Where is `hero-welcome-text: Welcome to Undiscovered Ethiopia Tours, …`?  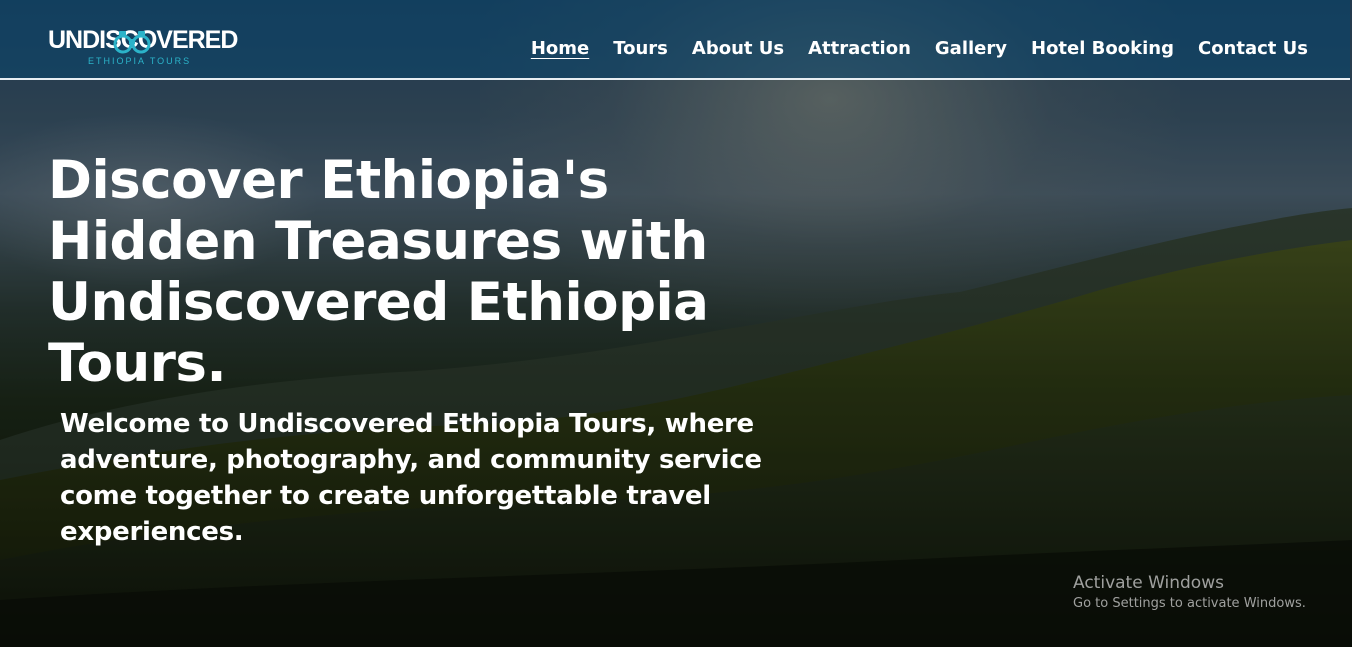
hero-welcome-text: Welcome to Undiscovered Ethiopia Tours, … is located at coordinates (411, 478).